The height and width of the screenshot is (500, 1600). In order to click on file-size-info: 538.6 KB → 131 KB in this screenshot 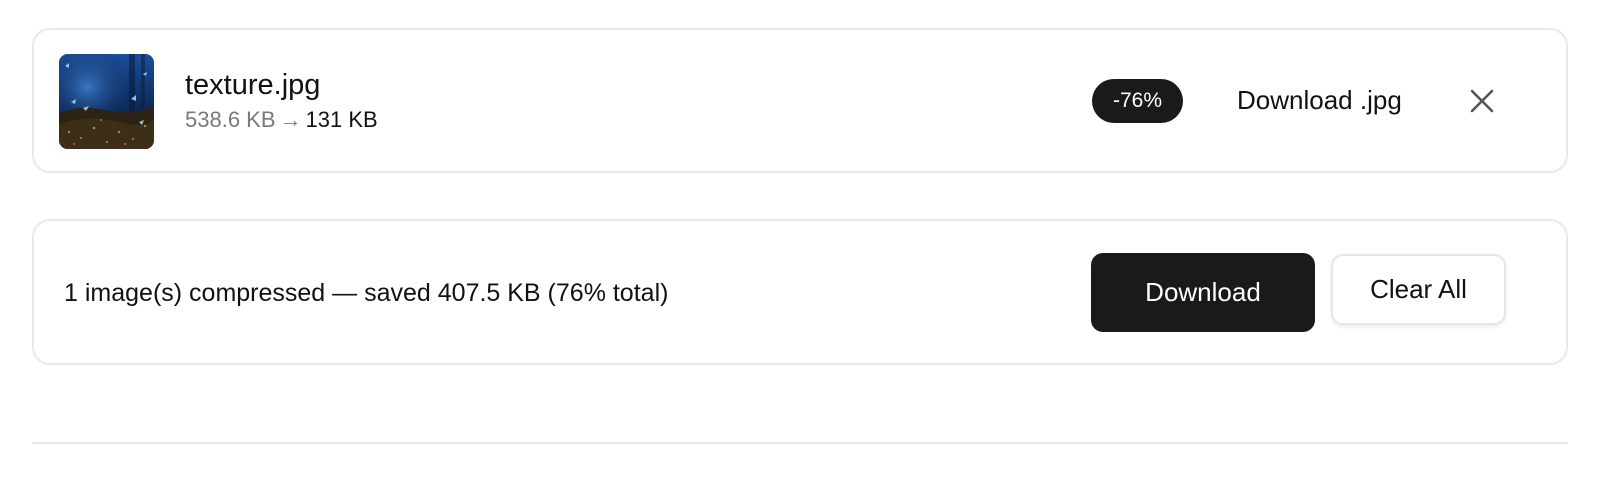, I will do `click(281, 120)`.